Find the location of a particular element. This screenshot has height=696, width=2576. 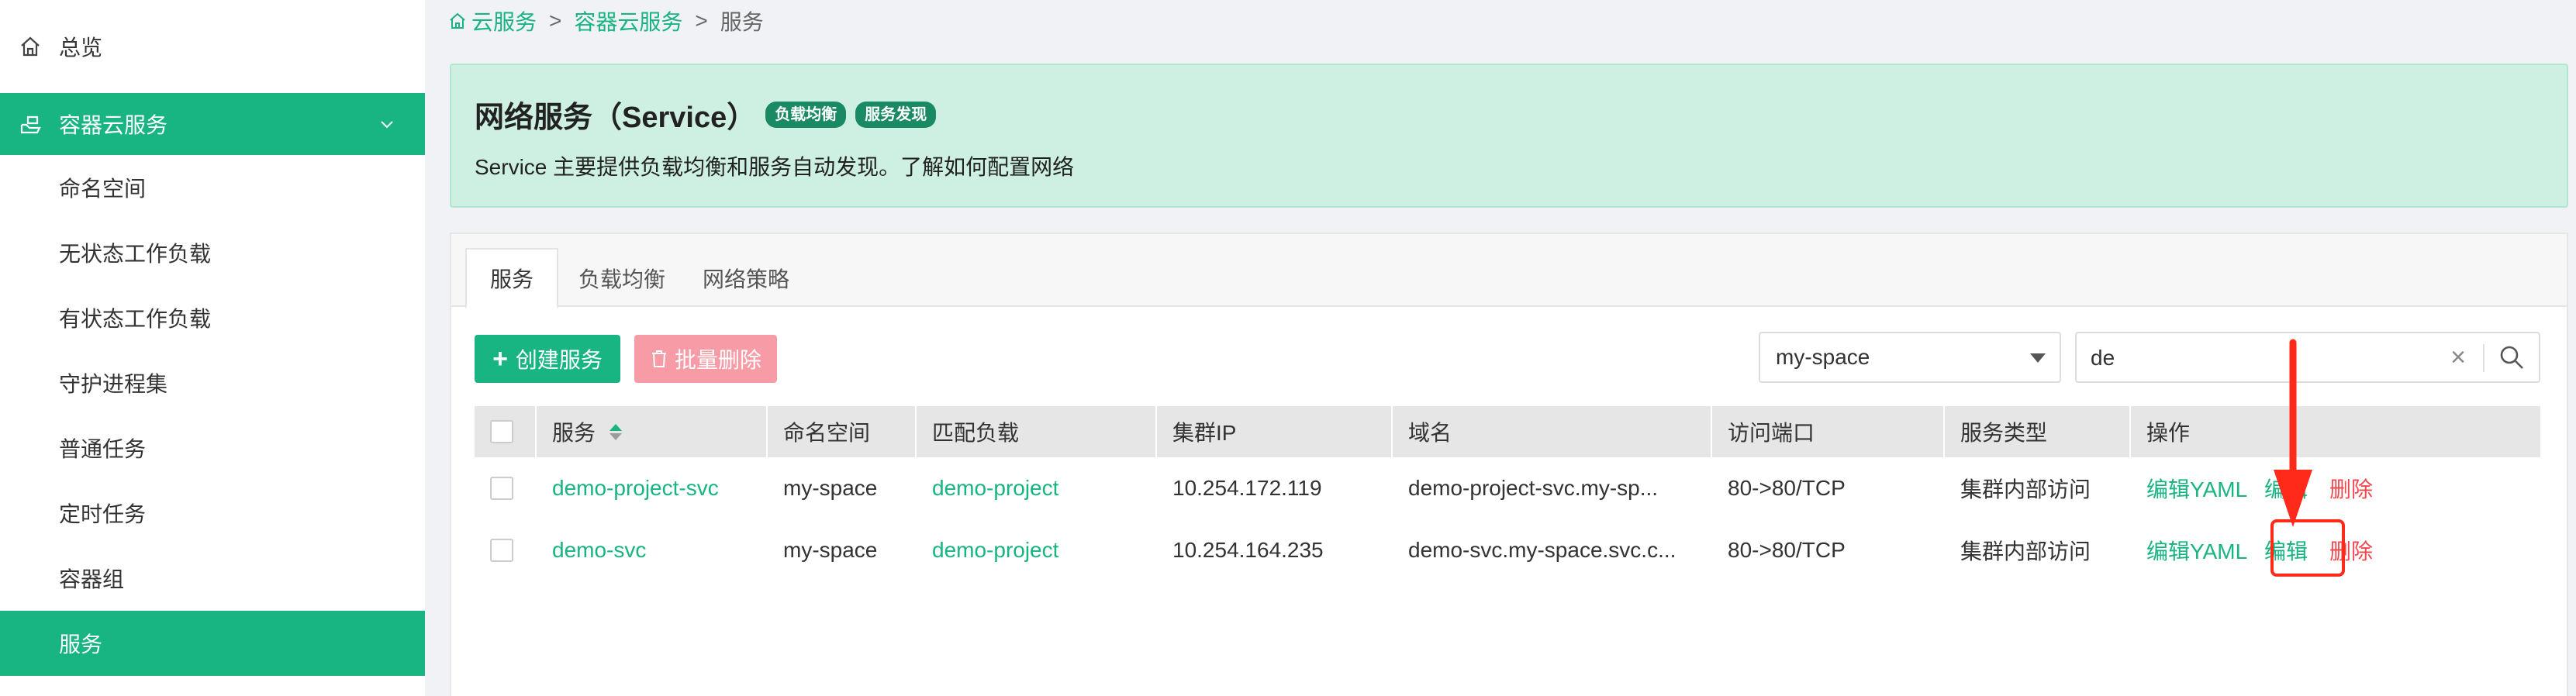

sidebar-group-label: 容器云服务 is located at coordinates (113, 125).